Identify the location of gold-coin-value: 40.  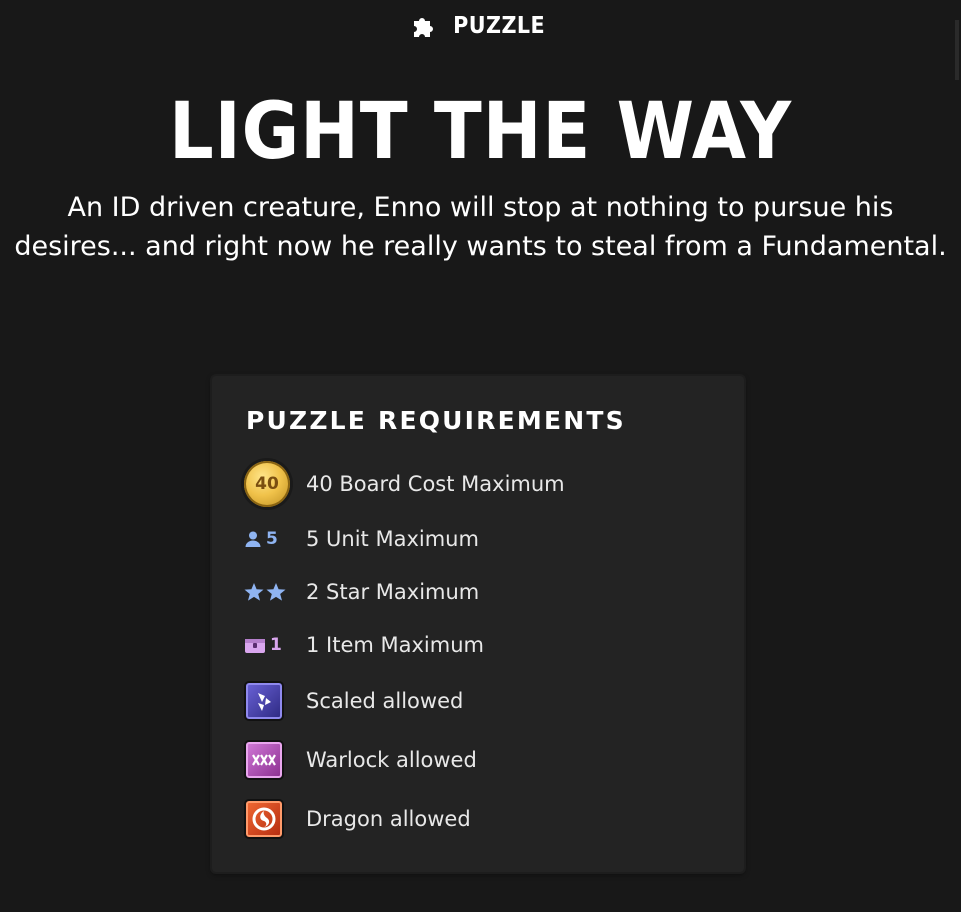
(267, 484).